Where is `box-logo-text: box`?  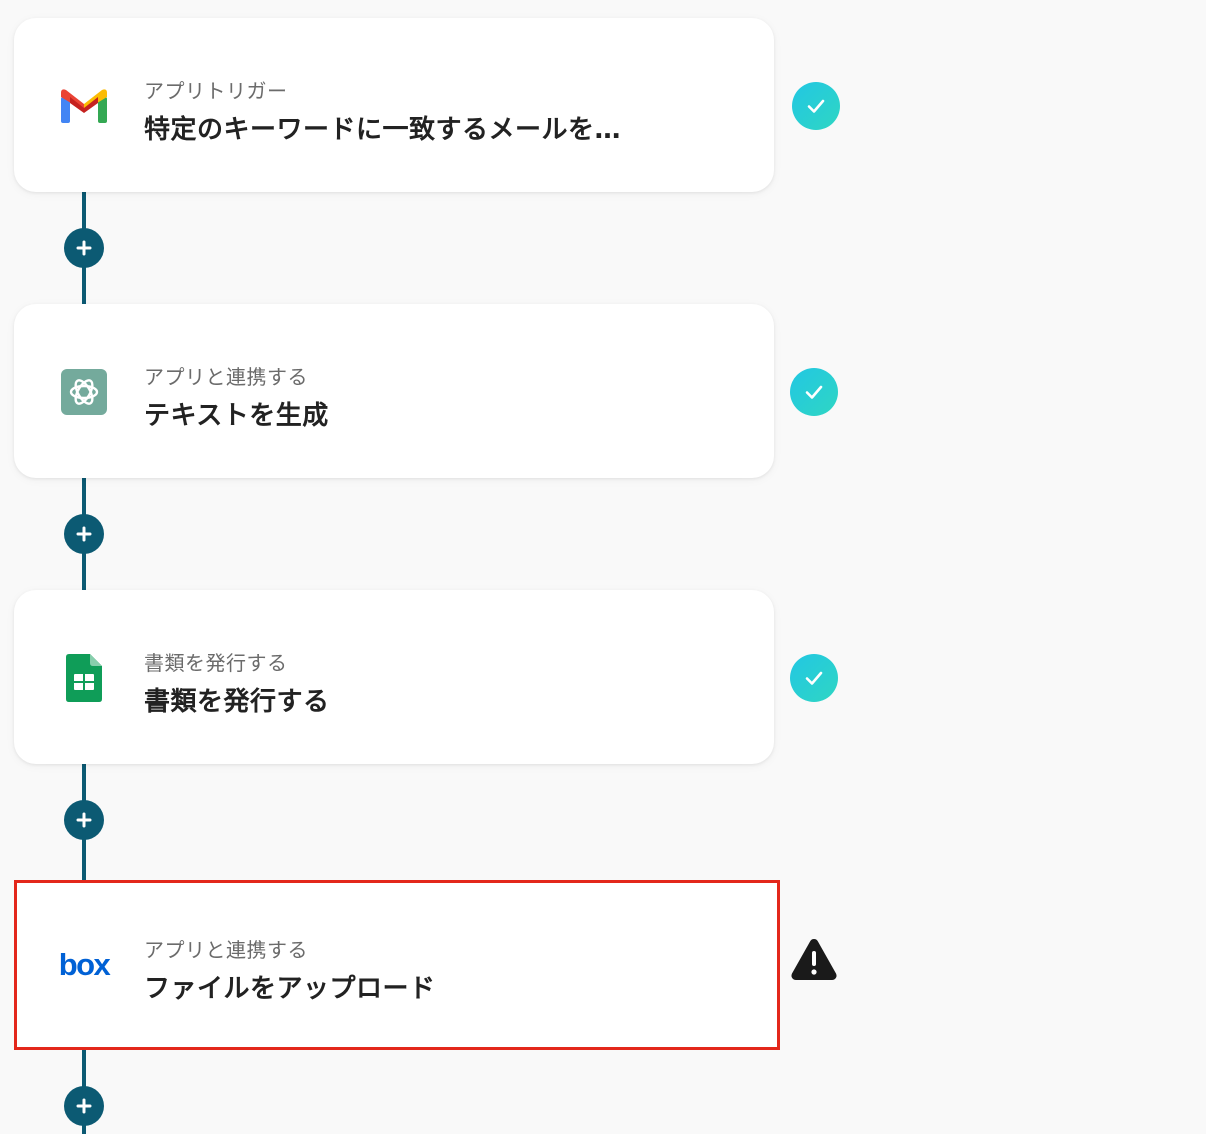 box-logo-text: box is located at coordinates (84, 964).